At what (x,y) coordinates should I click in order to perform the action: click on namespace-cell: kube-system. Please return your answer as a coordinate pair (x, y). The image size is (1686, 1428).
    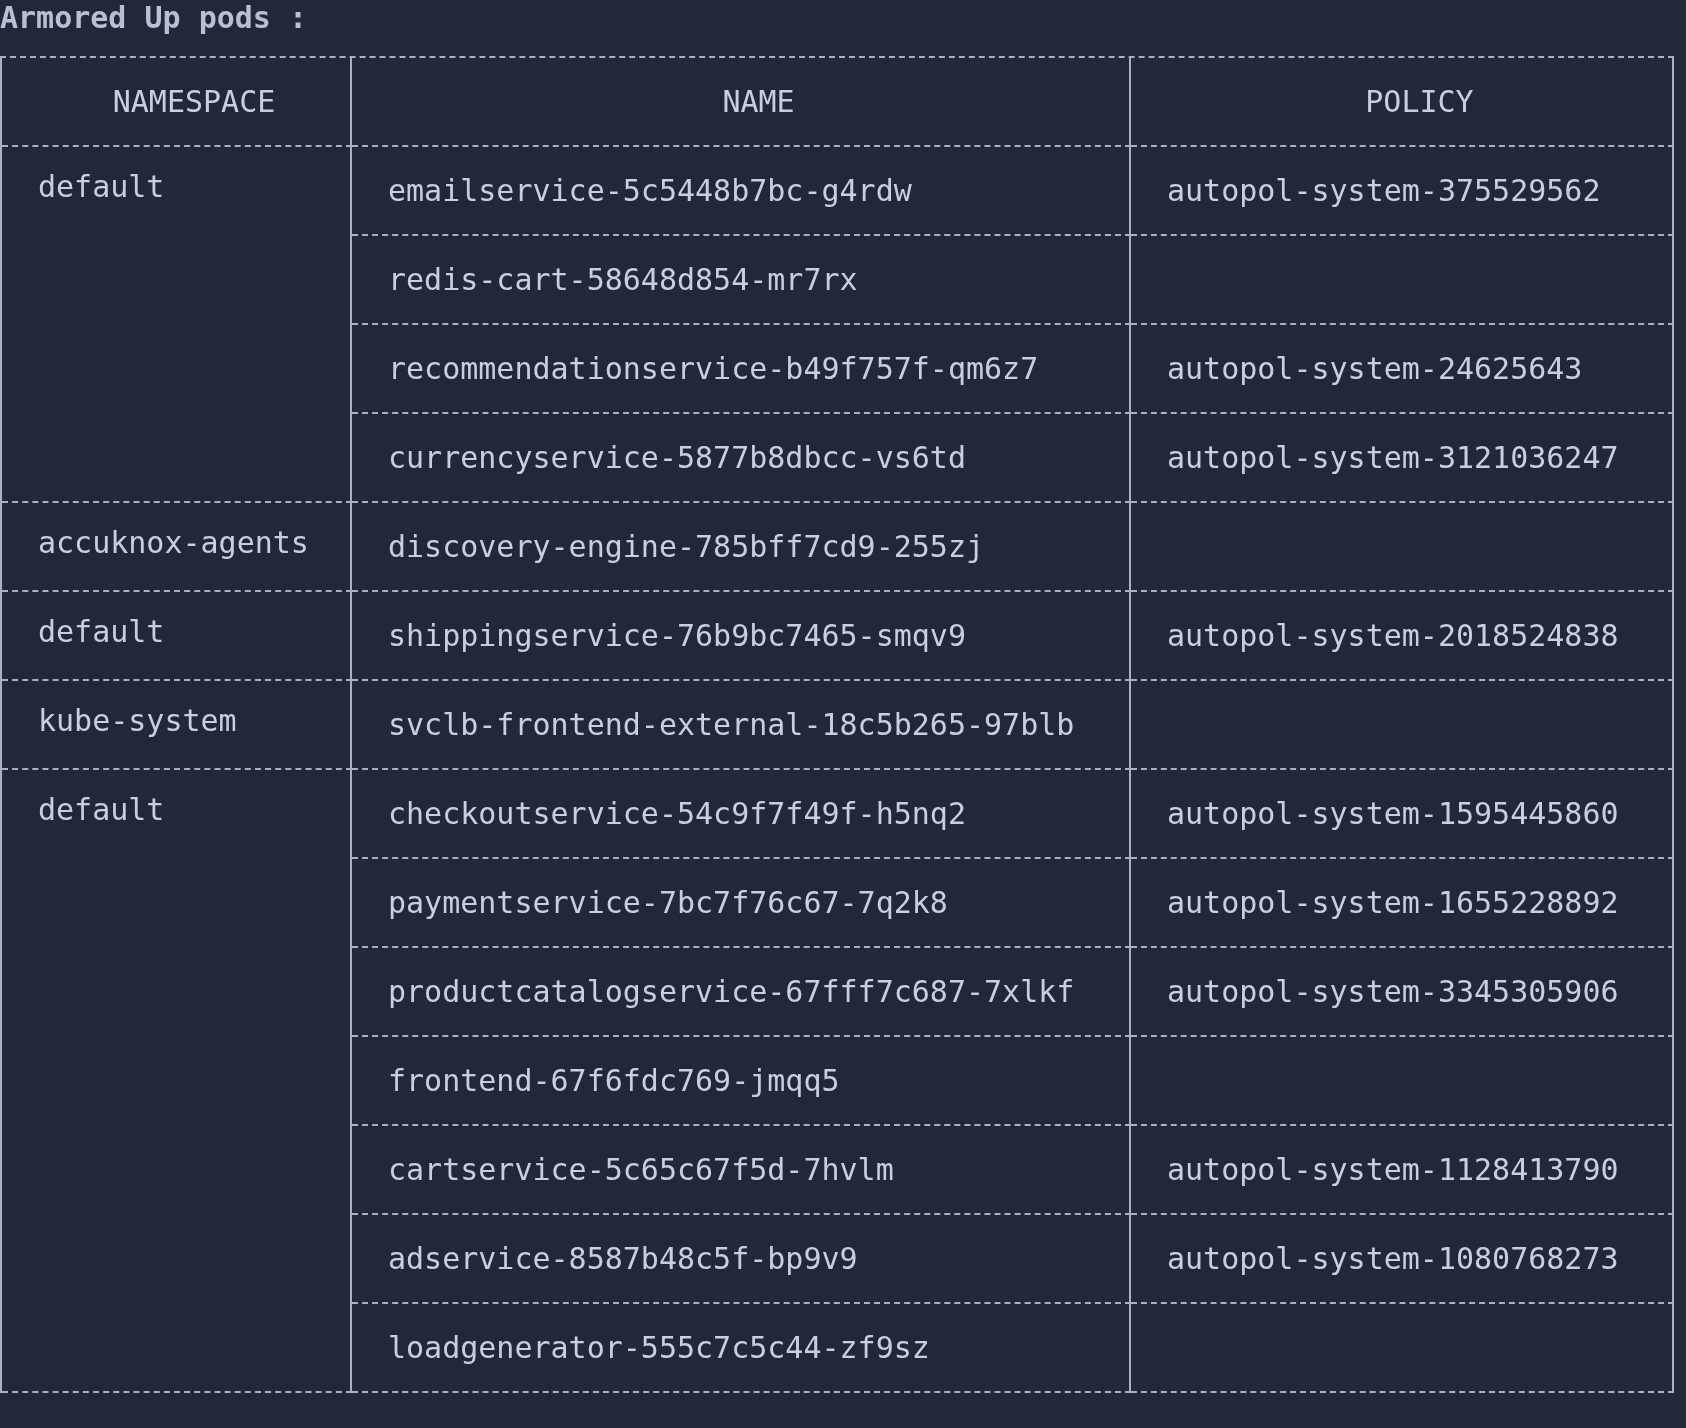
    Looking at the image, I should click on (177, 725).